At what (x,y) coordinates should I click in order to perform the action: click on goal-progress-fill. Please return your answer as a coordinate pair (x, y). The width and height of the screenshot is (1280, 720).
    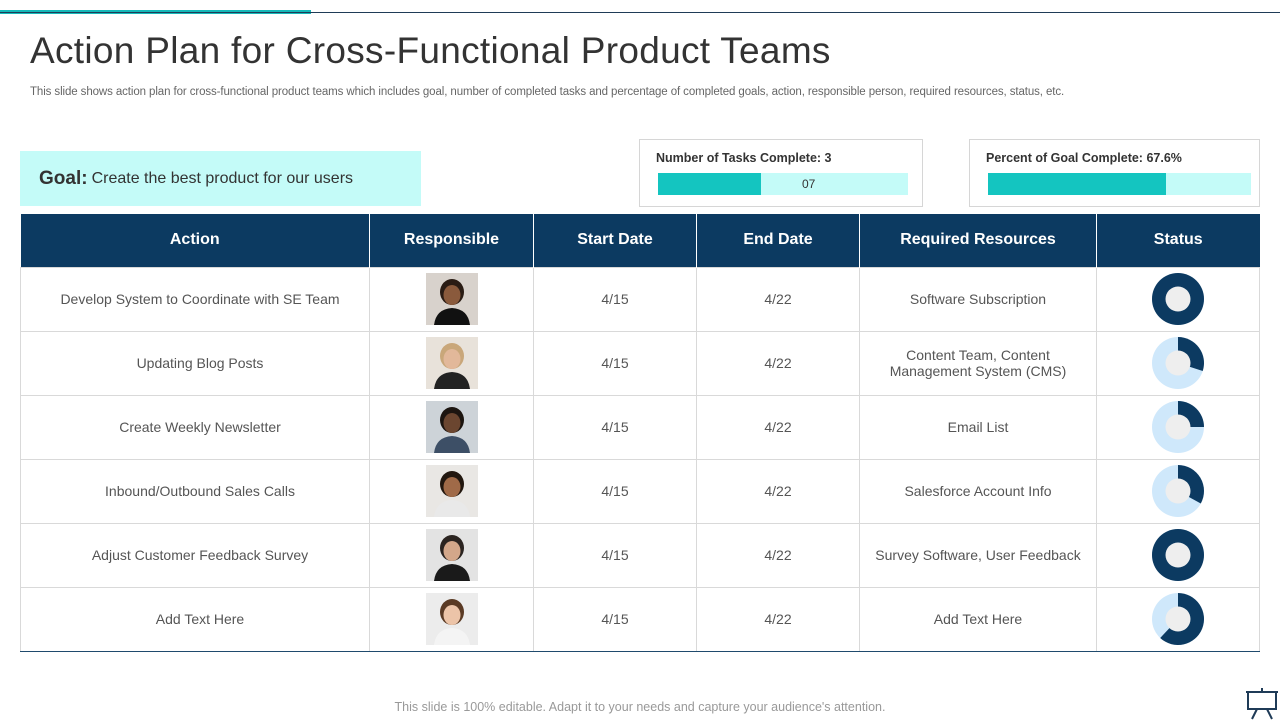
    Looking at the image, I should click on (1077, 184).